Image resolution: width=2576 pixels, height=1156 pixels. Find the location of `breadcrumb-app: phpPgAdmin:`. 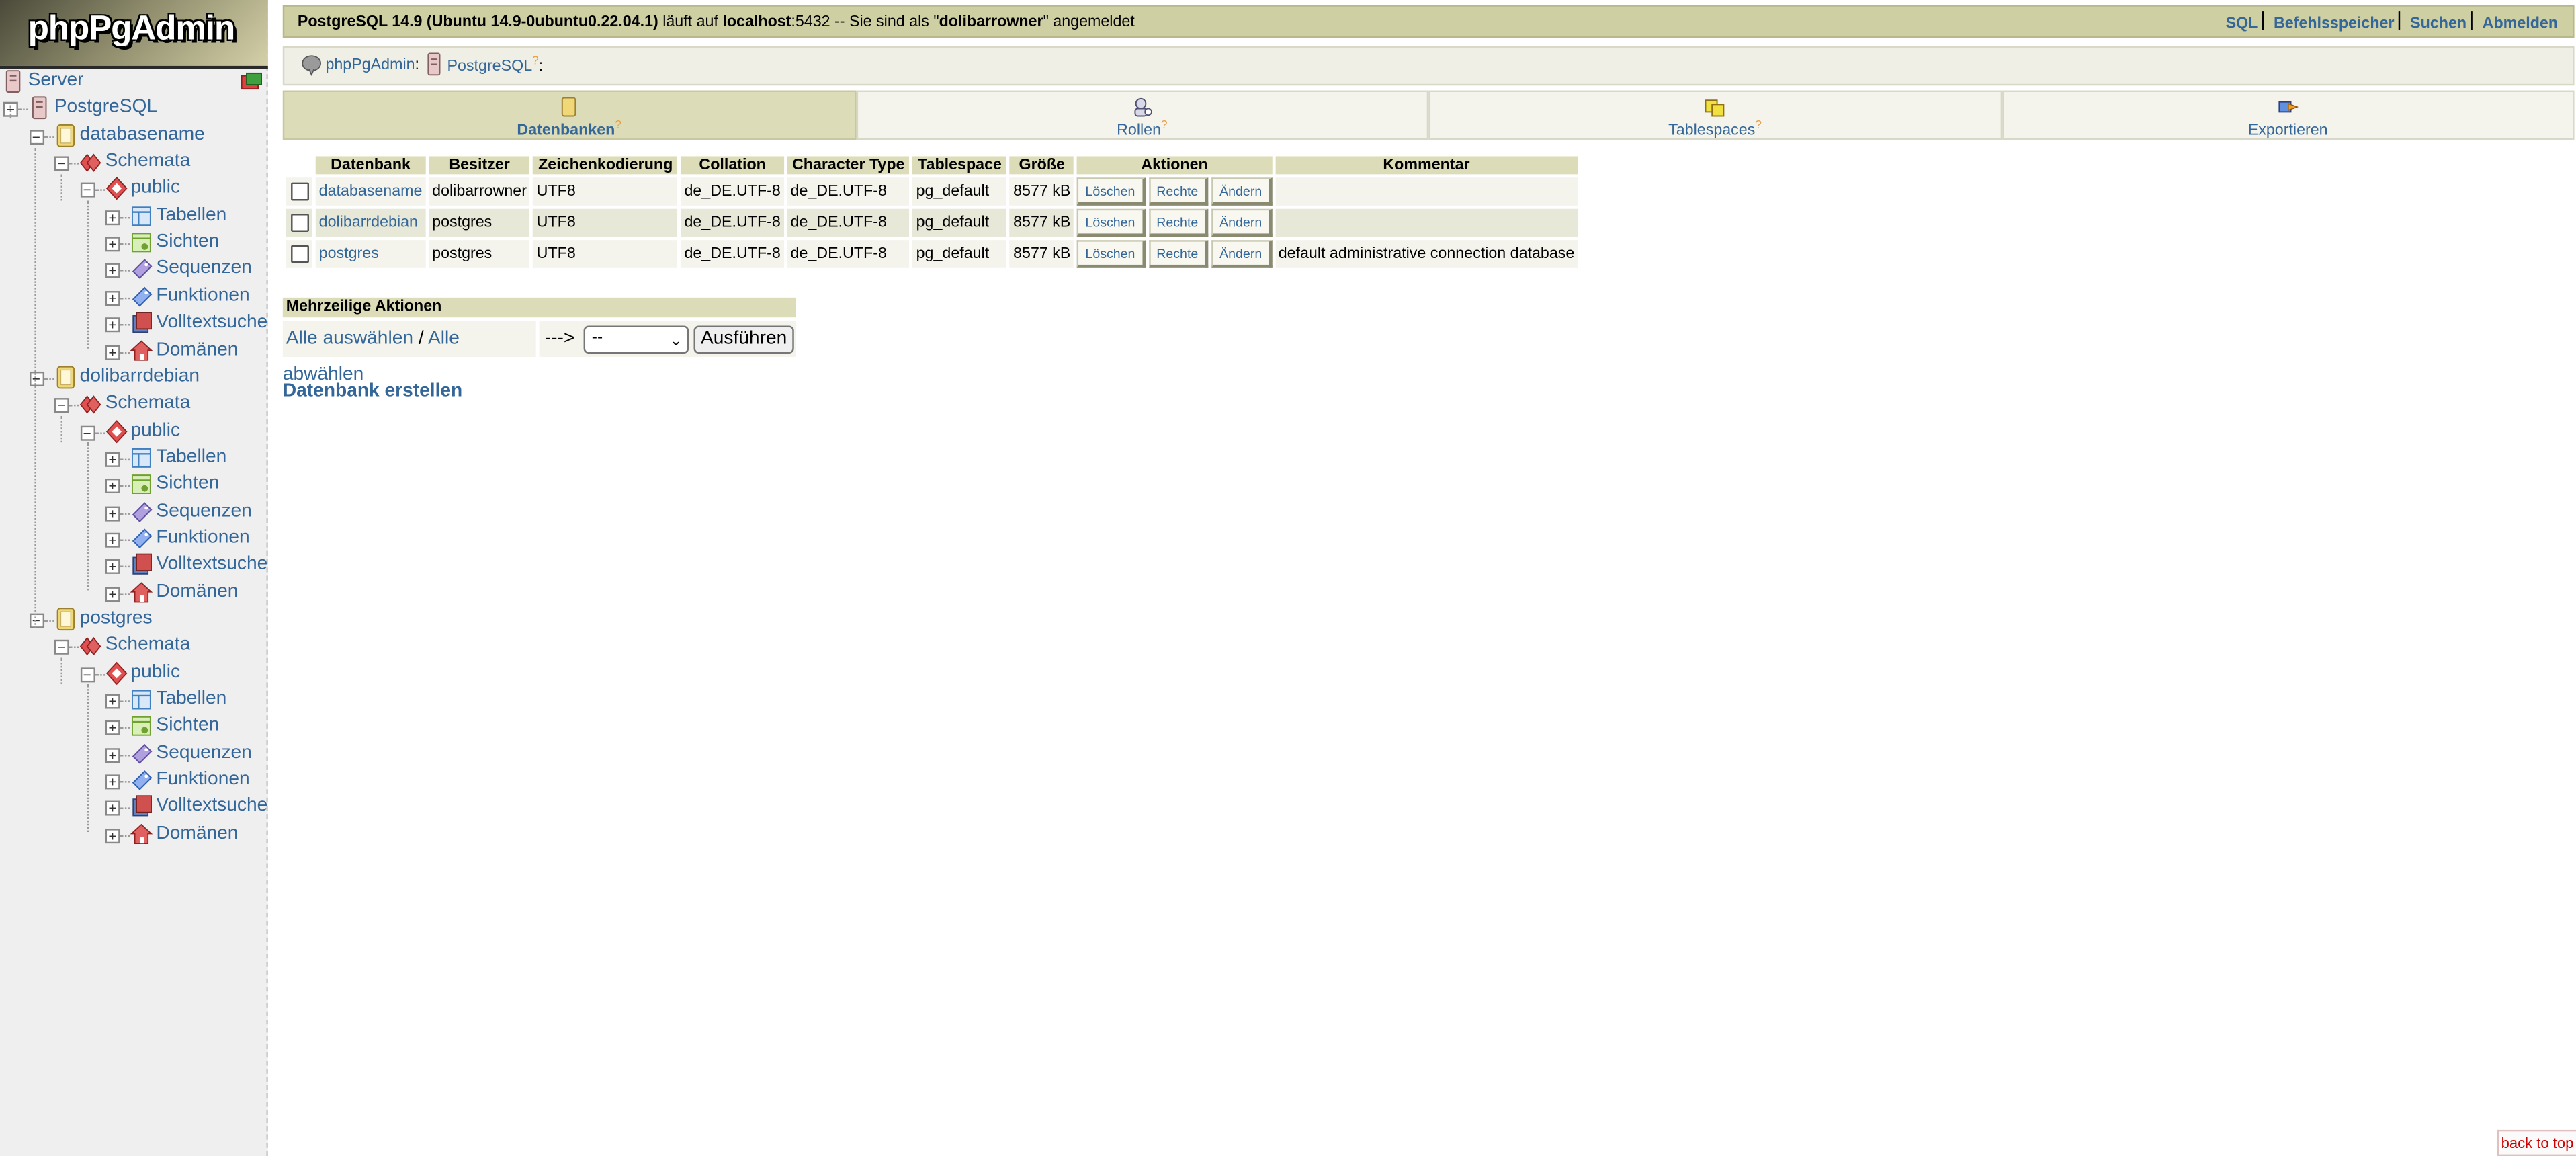

breadcrumb-app: phpPgAdmin: is located at coordinates (372, 65).